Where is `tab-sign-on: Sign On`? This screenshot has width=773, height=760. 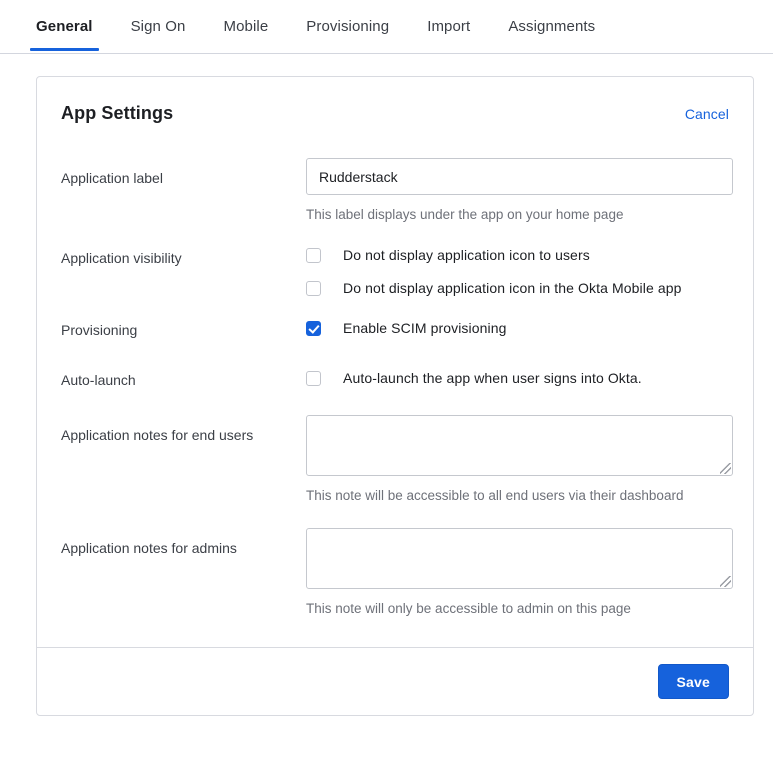 tab-sign-on: Sign On is located at coordinates (158, 25).